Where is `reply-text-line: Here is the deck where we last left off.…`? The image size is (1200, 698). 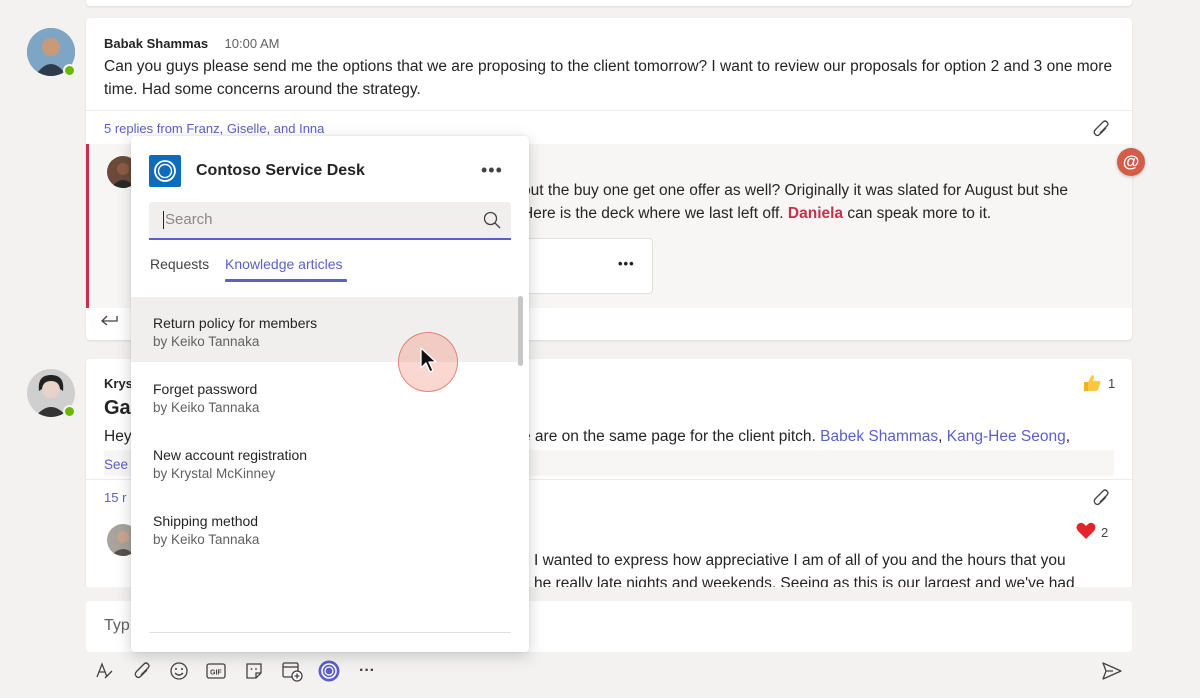
reply-text-line: Here is the deck where we last left off.… is located at coordinates (756, 213).